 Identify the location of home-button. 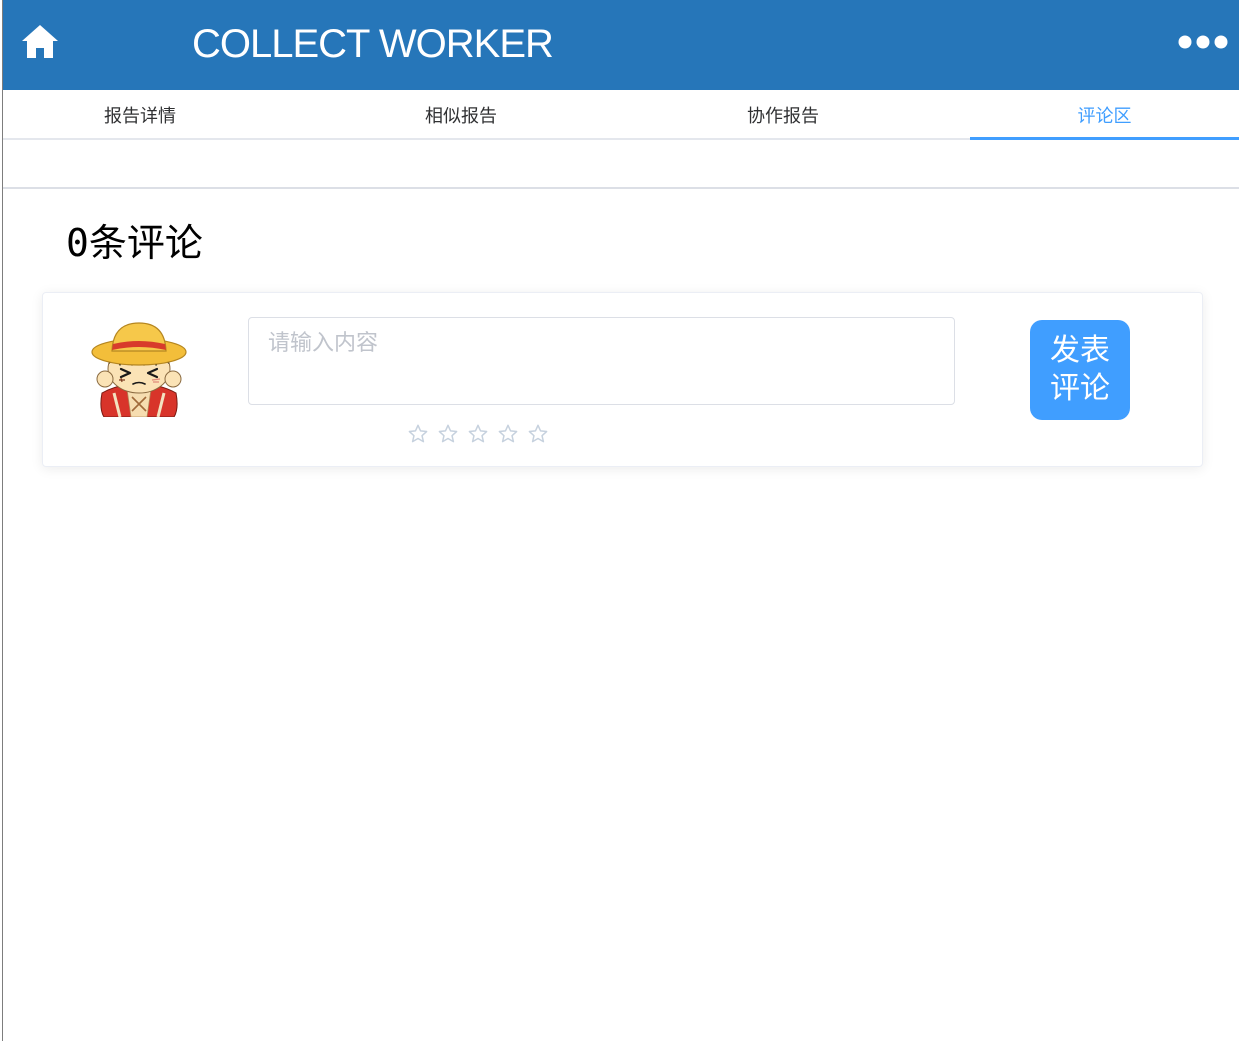
(40, 41).